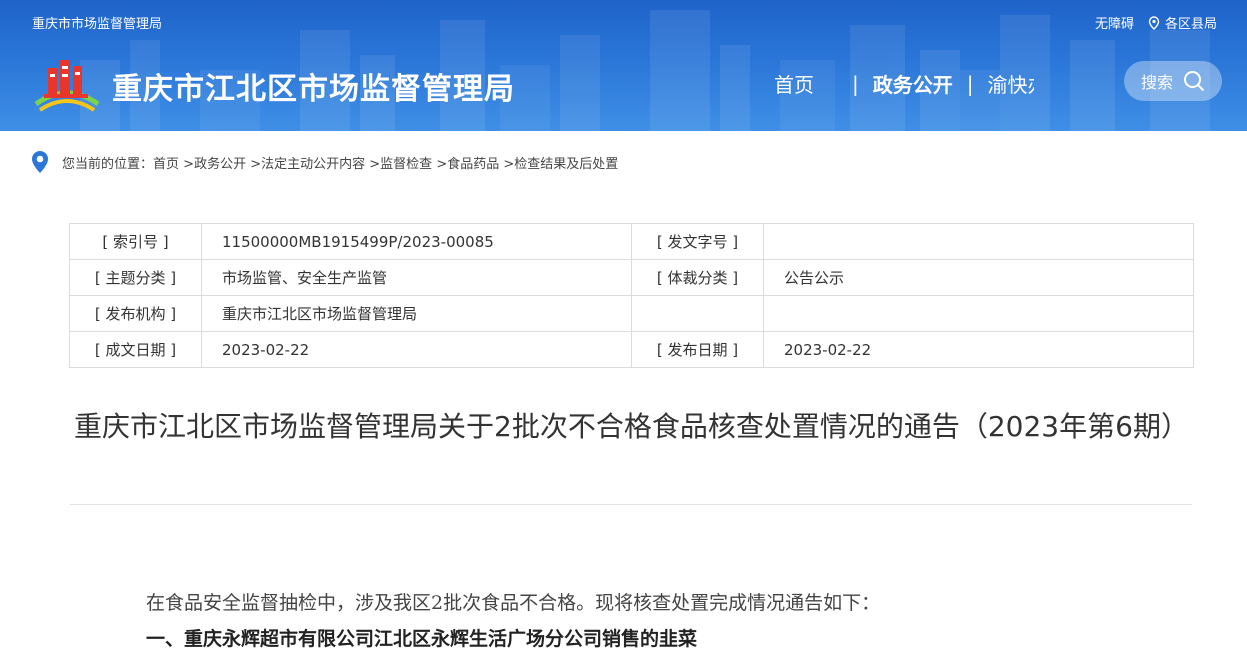 The height and width of the screenshot is (651, 1247). I want to click on table-row: [ 主题分类 ] 市场监管、安全生产监管 [ 体裁分类 ] 公告公示, so click(631, 277).